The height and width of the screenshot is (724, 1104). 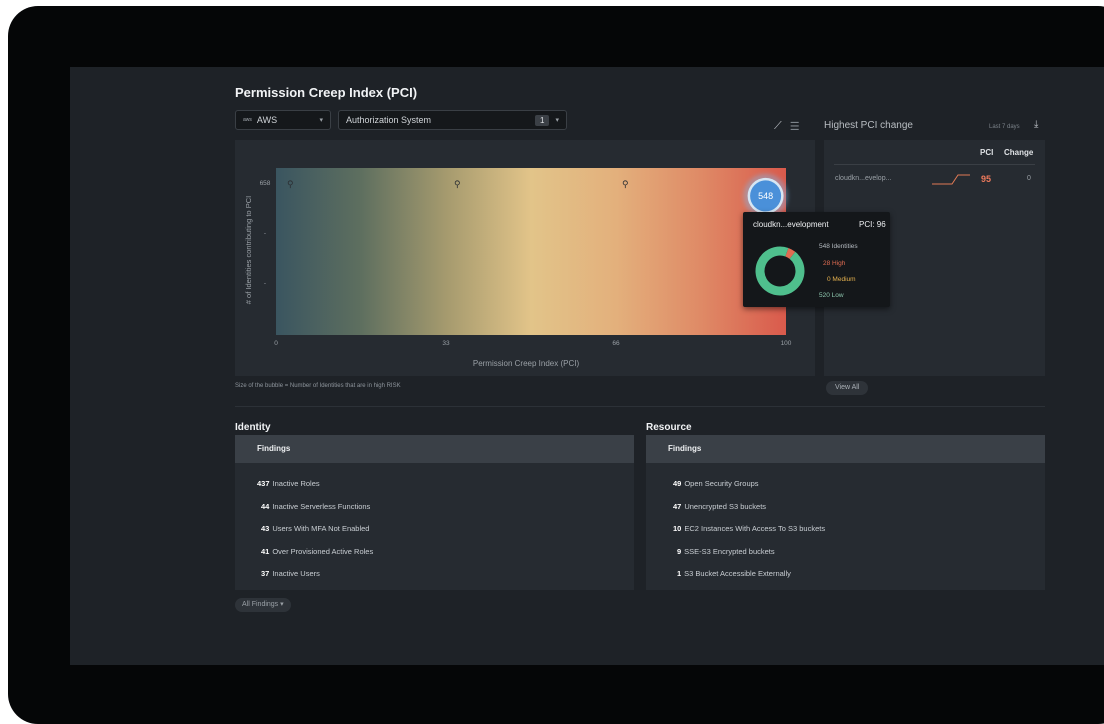 I want to click on finding-label: EC2 Instances With Access To S3 buckets, so click(x=755, y=528).